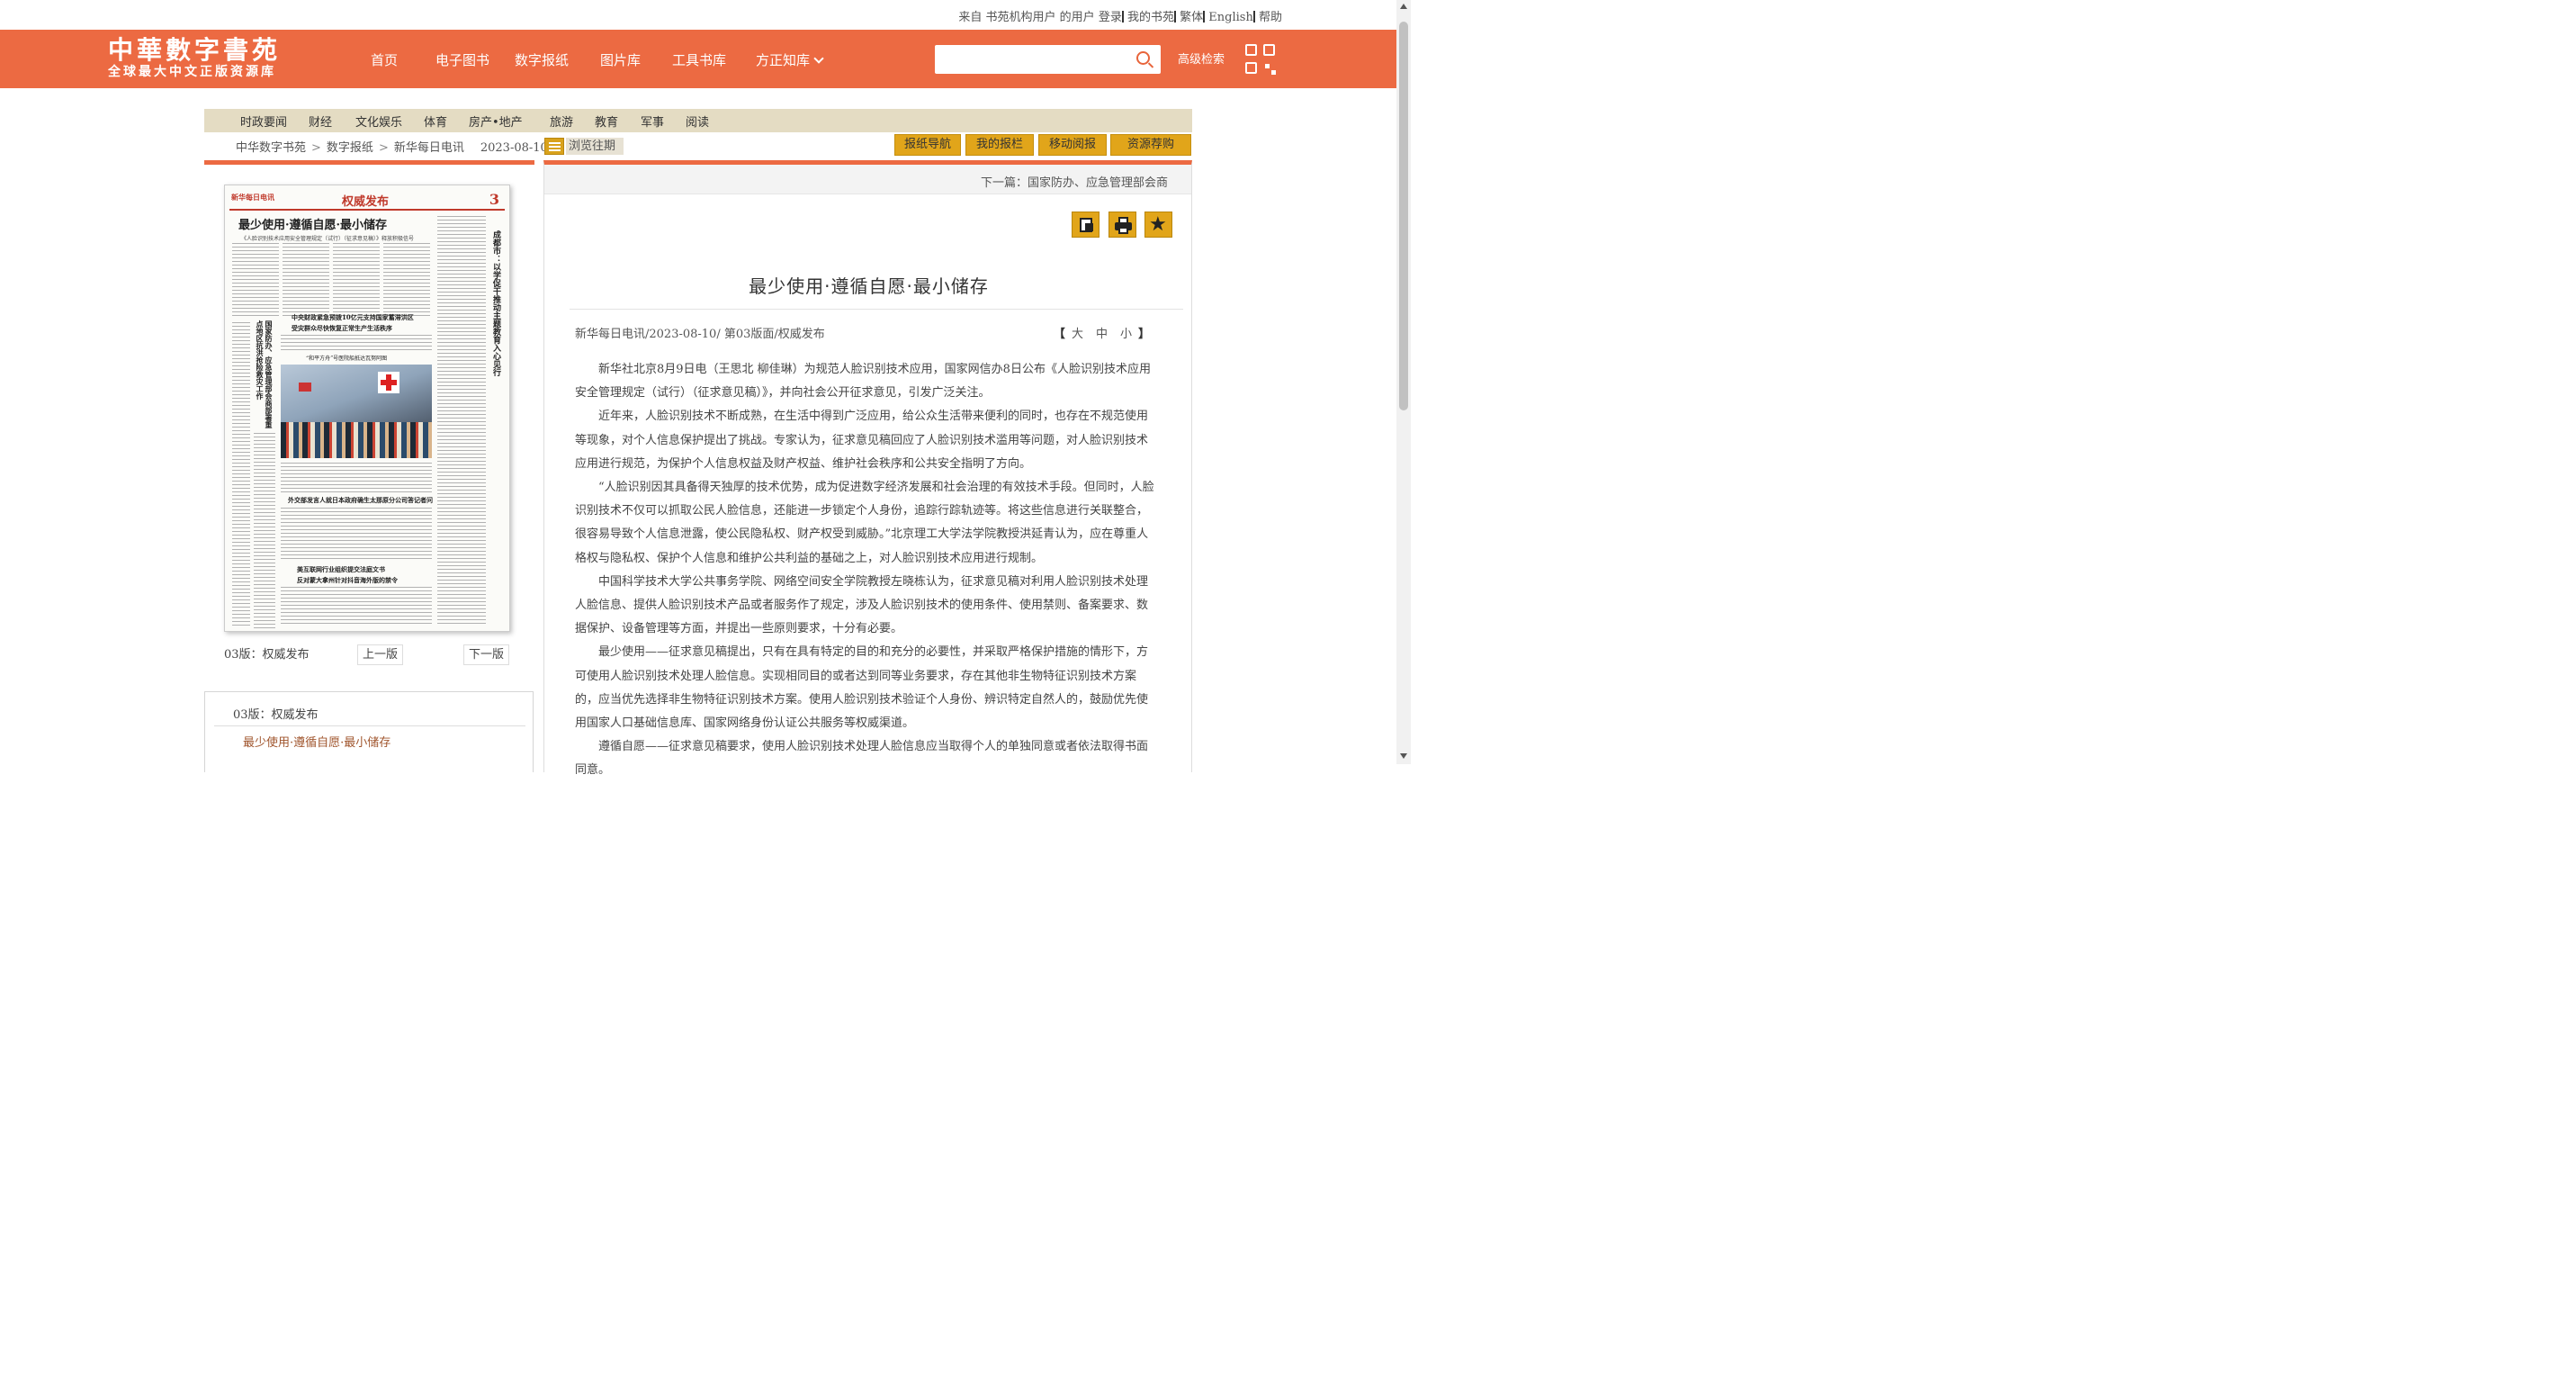 The width and height of the screenshot is (2576, 1396). What do you see at coordinates (1122, 225) in the screenshot?
I see `print-icon` at bounding box center [1122, 225].